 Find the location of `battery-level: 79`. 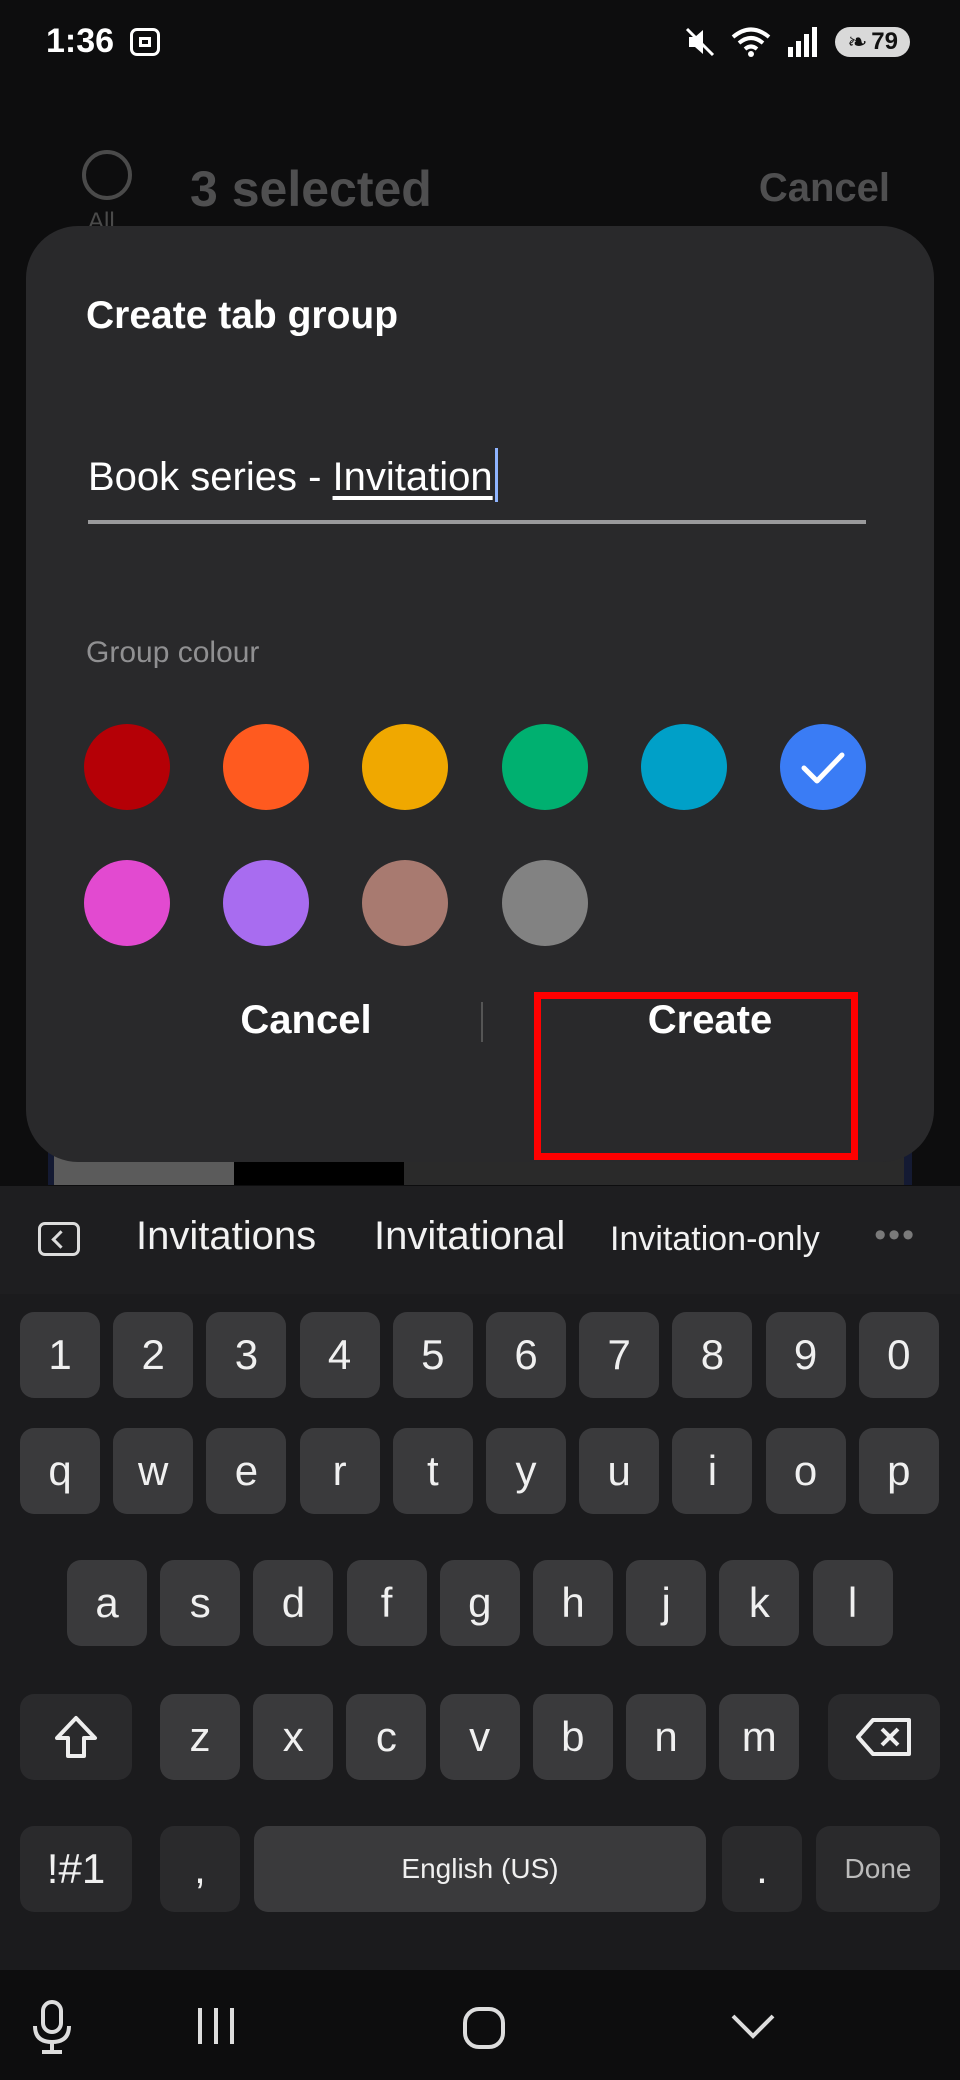

battery-level: 79 is located at coordinates (884, 41).